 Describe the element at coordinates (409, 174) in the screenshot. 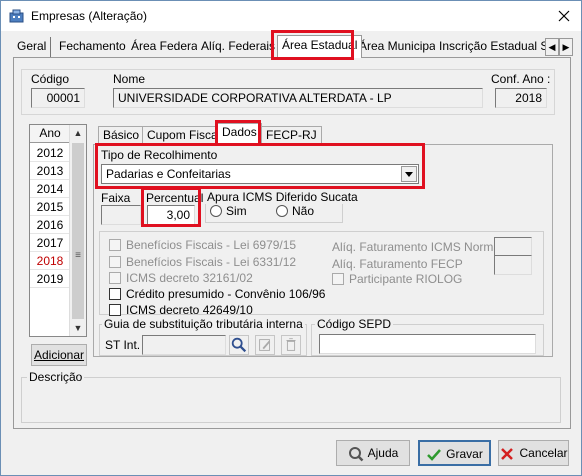

I see `chevron-down-icon` at that location.